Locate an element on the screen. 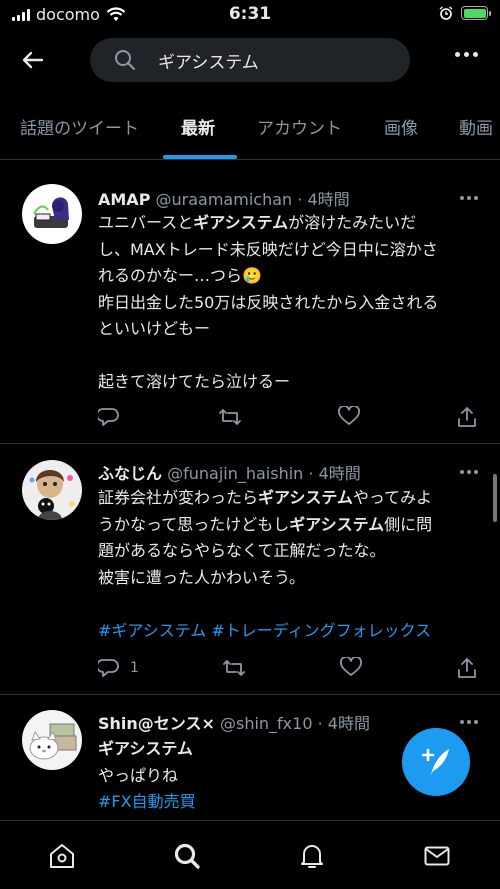 This screenshot has width=500, height=889. tweet-header: AMAP @uraamamichan · 4時間 is located at coordinates (224, 199).